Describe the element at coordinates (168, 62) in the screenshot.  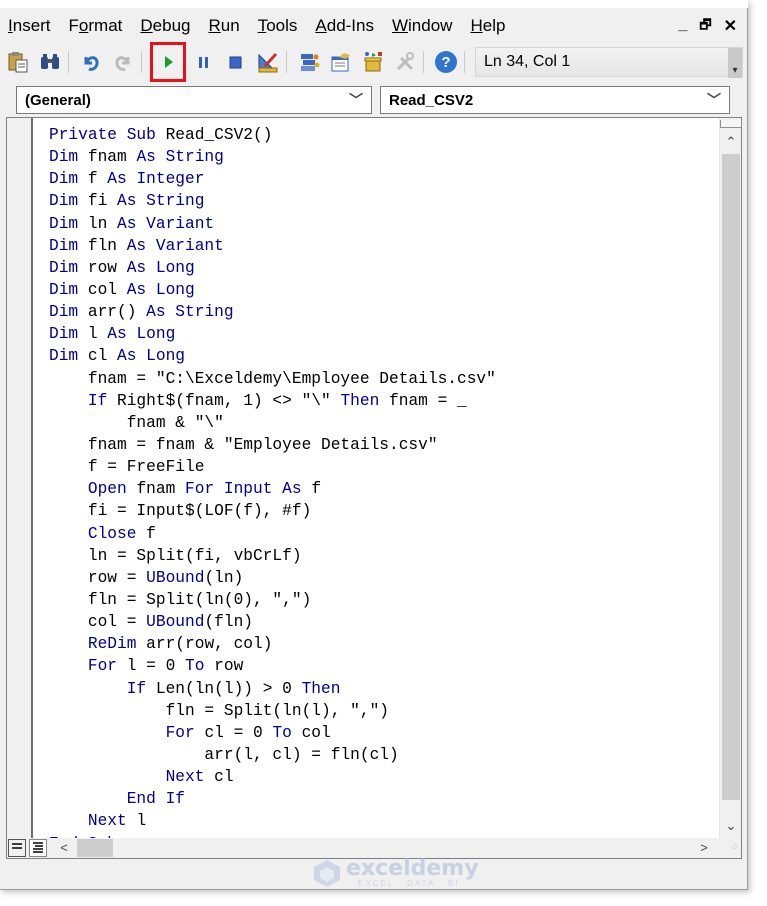
I see `run-sub-button` at that location.